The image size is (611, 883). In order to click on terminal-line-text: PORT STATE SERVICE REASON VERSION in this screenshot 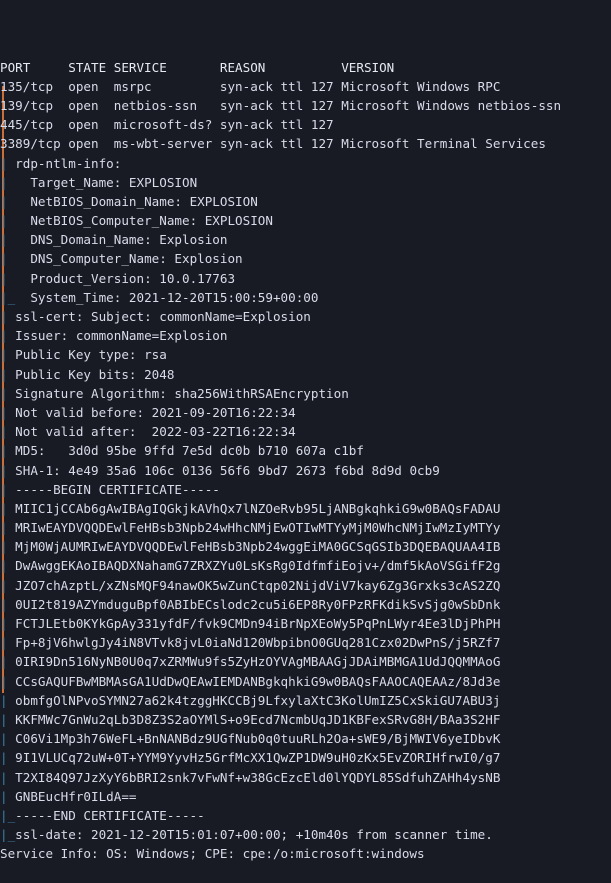, I will do `click(197, 67)`.